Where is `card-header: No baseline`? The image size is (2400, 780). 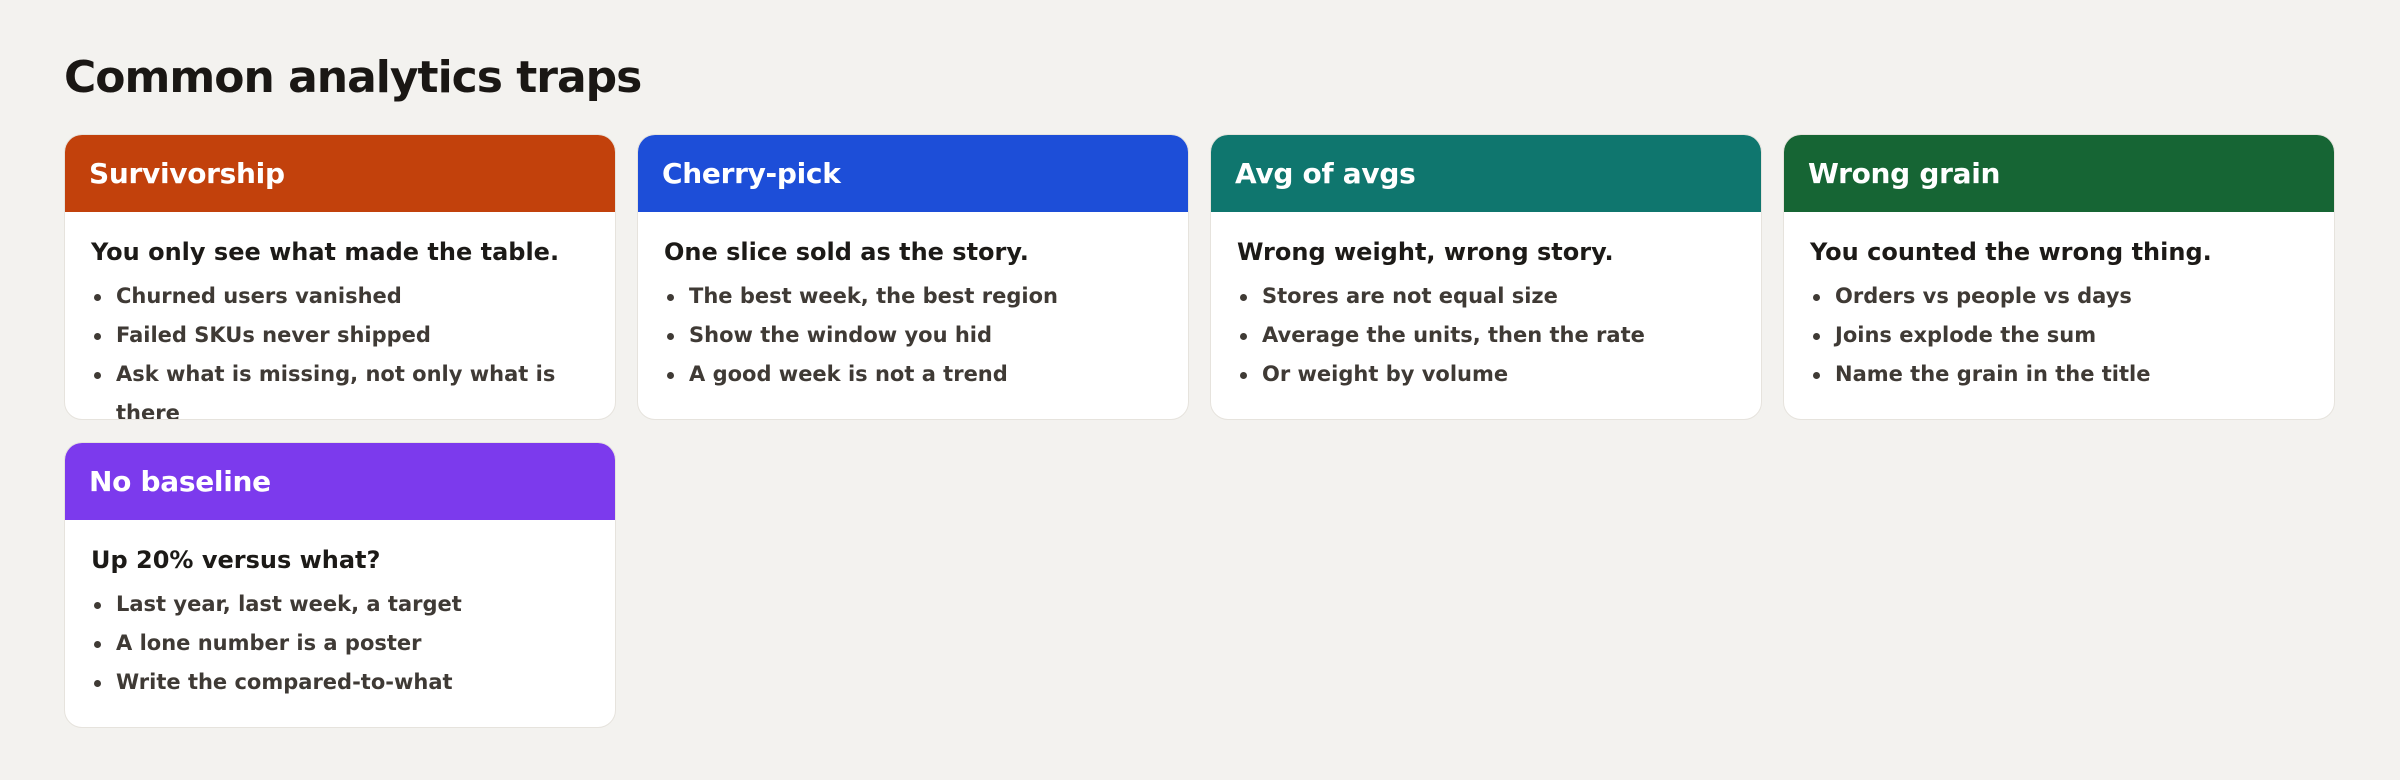 card-header: No baseline is located at coordinates (340, 481).